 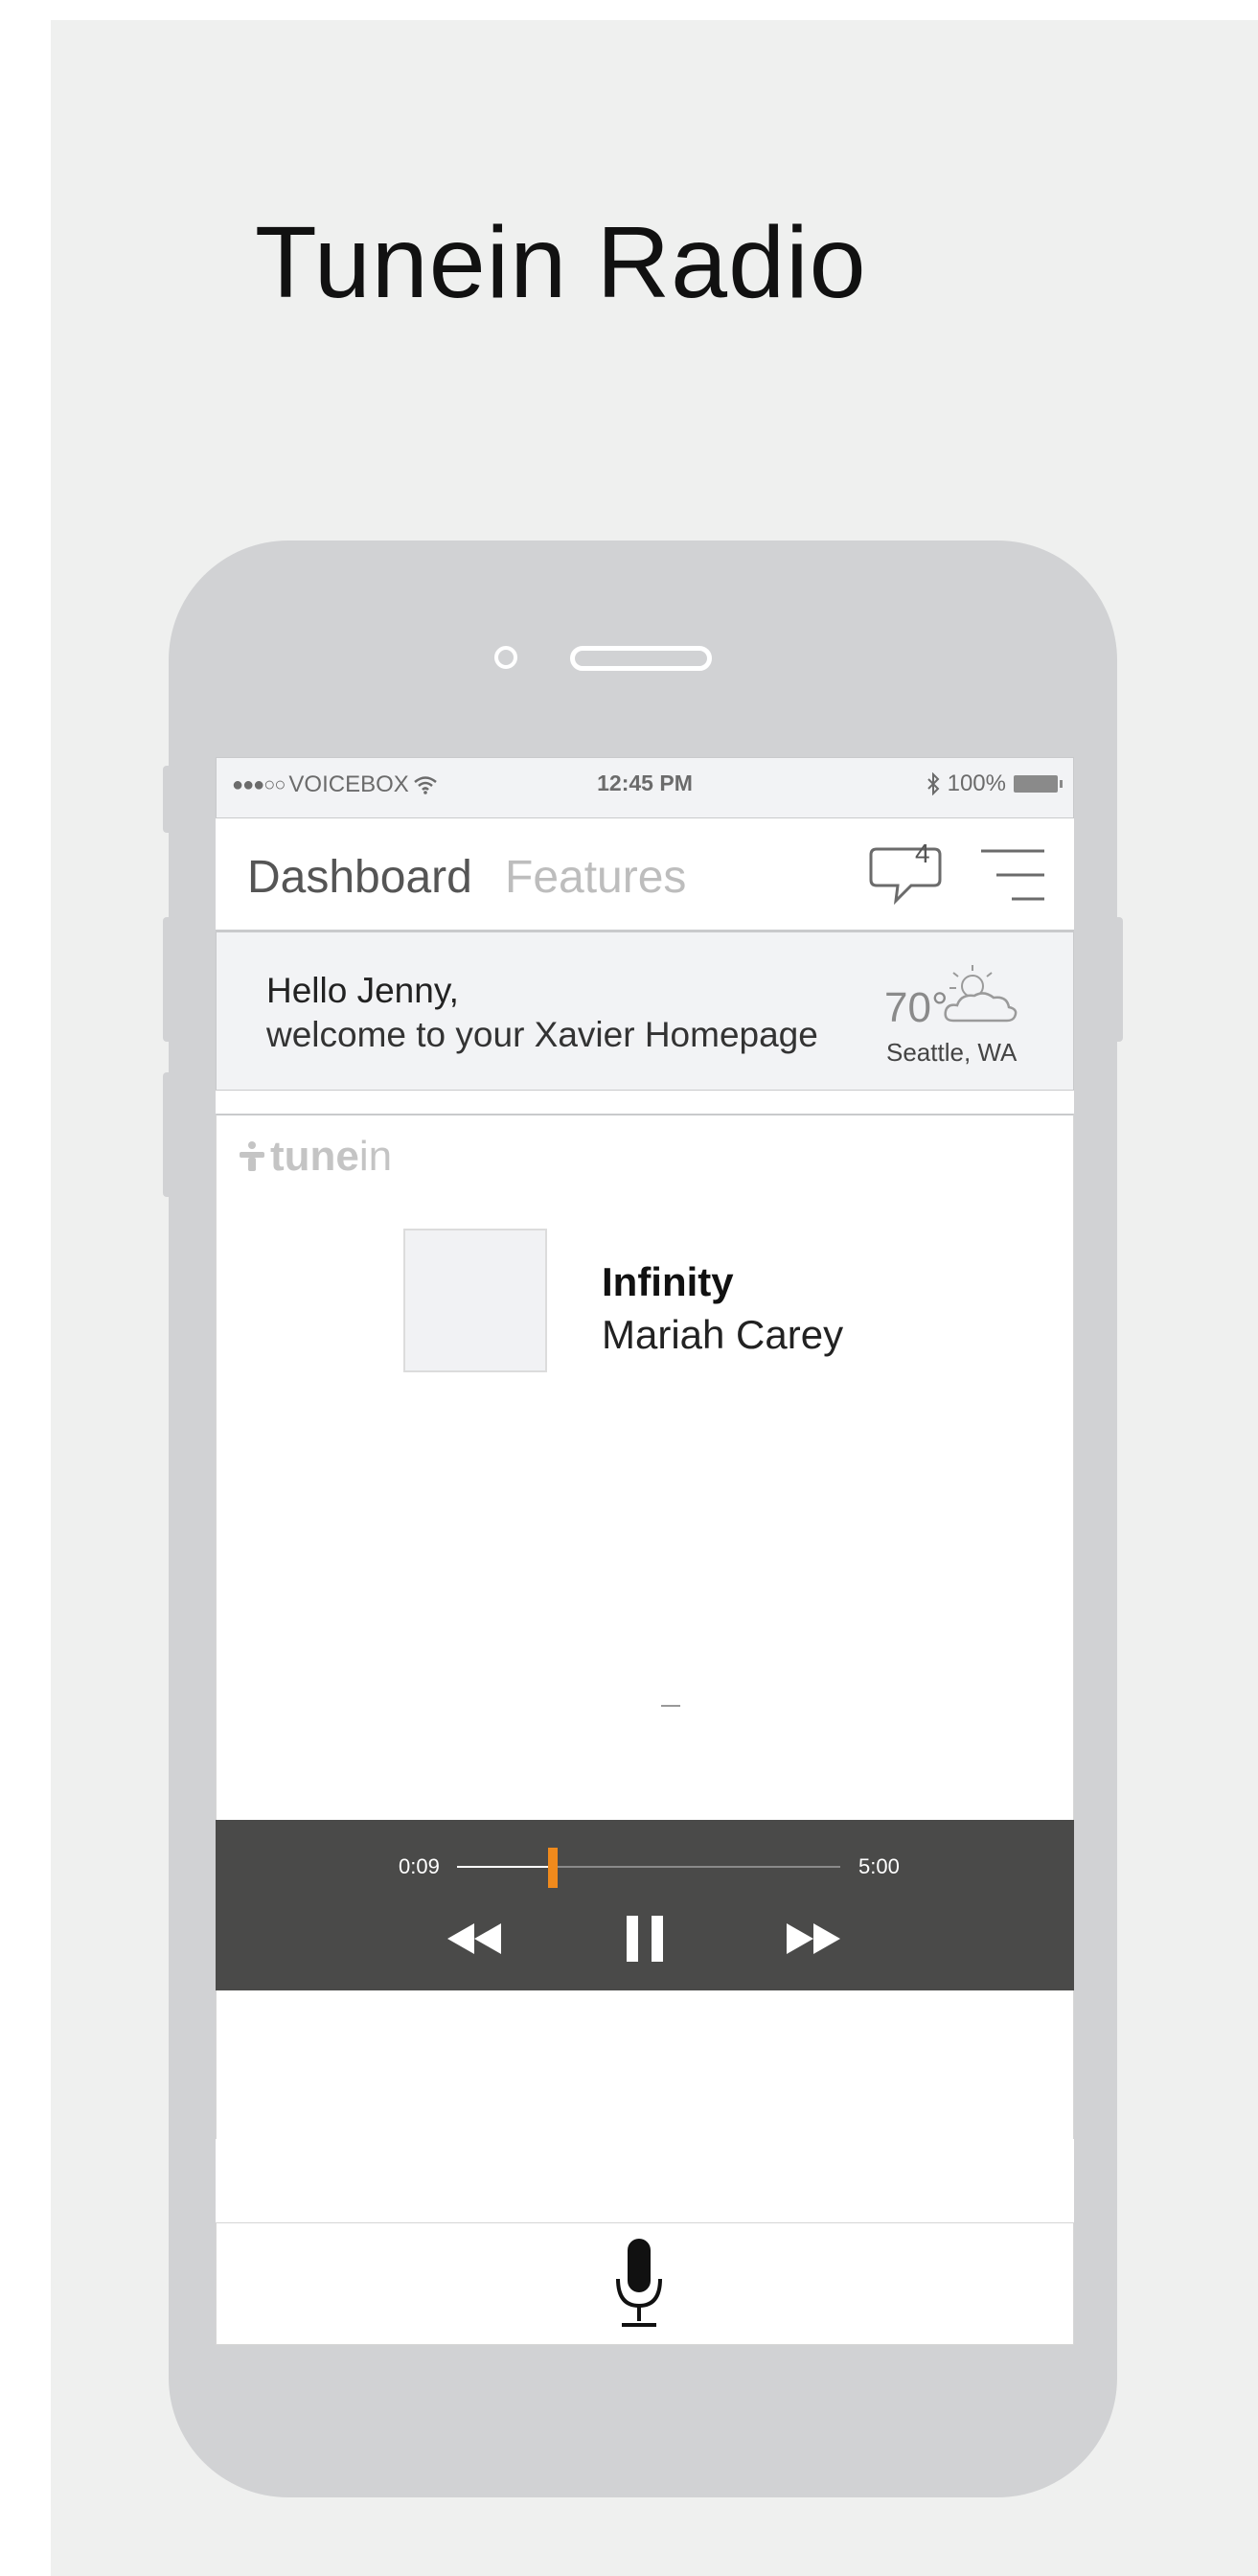 I want to click on battery-percentage: 100%, so click(x=976, y=783).